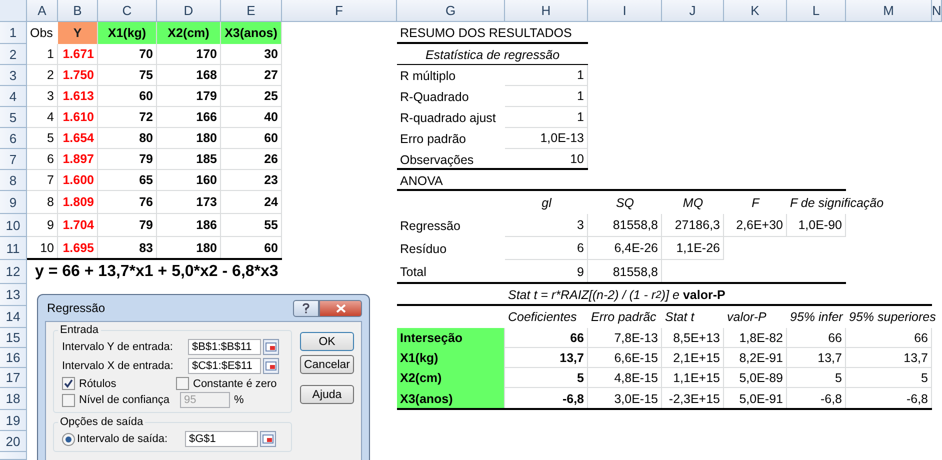  I want to click on radio-label: Intervalo de saída:, so click(123, 439).